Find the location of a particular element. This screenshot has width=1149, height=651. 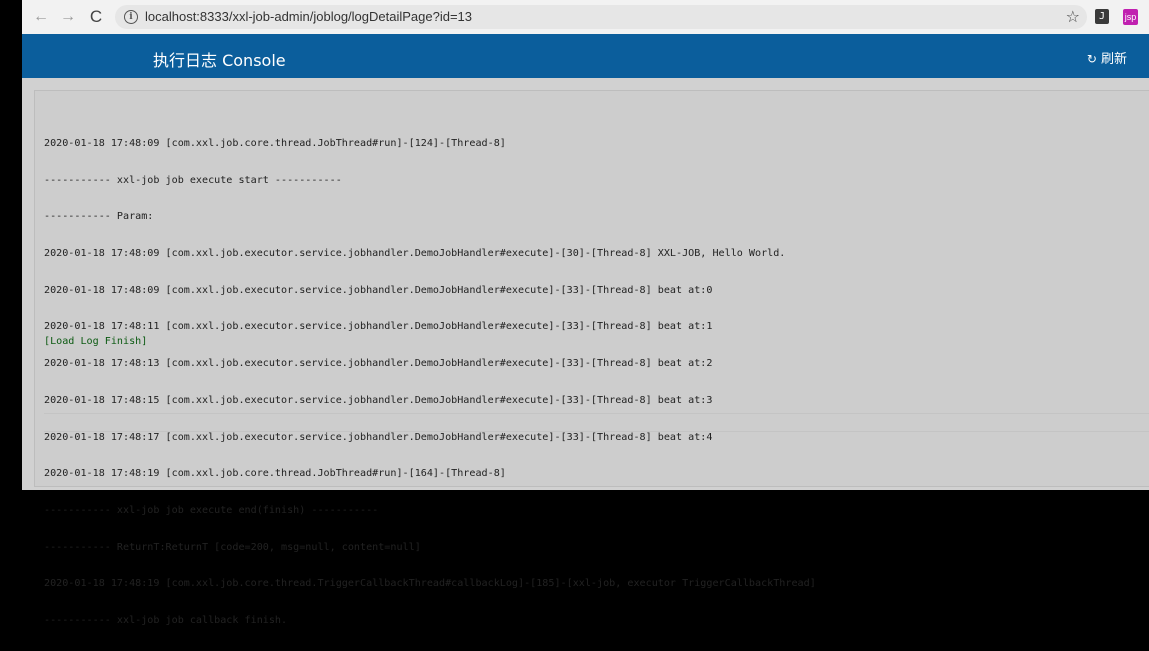

info-icon: i is located at coordinates (131, 17).